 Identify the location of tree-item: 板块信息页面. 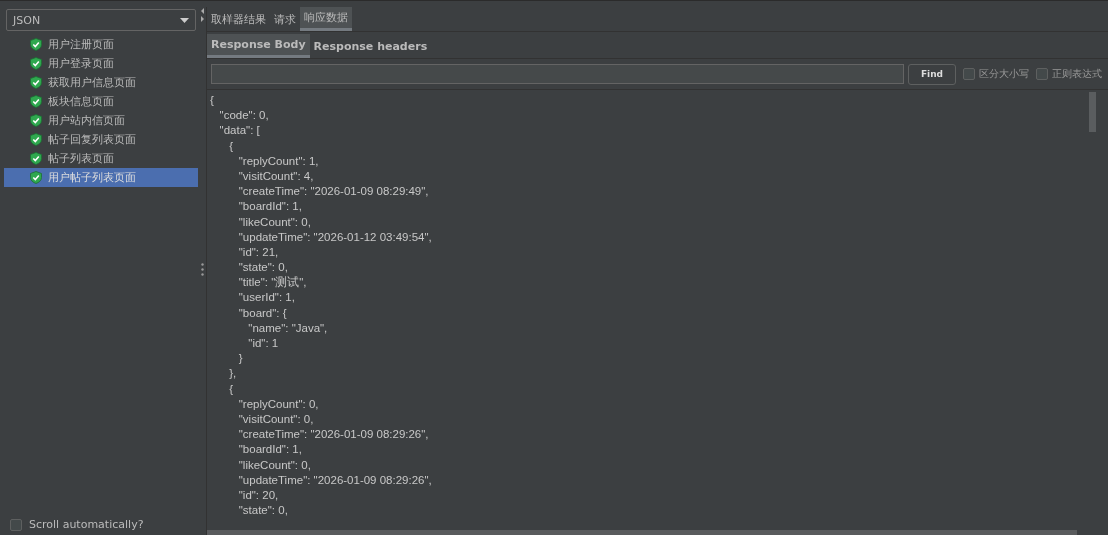
(101, 101).